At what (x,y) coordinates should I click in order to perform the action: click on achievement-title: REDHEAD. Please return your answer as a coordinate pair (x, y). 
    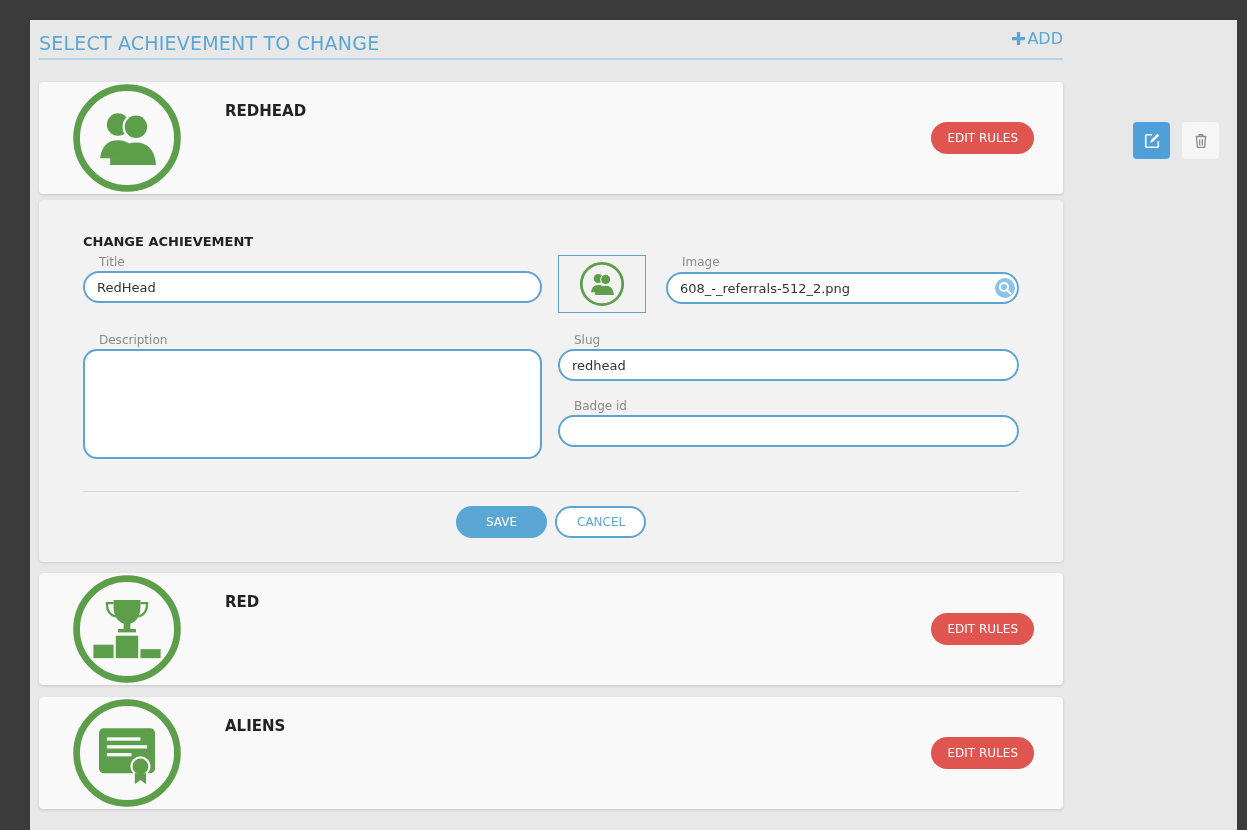
    Looking at the image, I should click on (266, 111).